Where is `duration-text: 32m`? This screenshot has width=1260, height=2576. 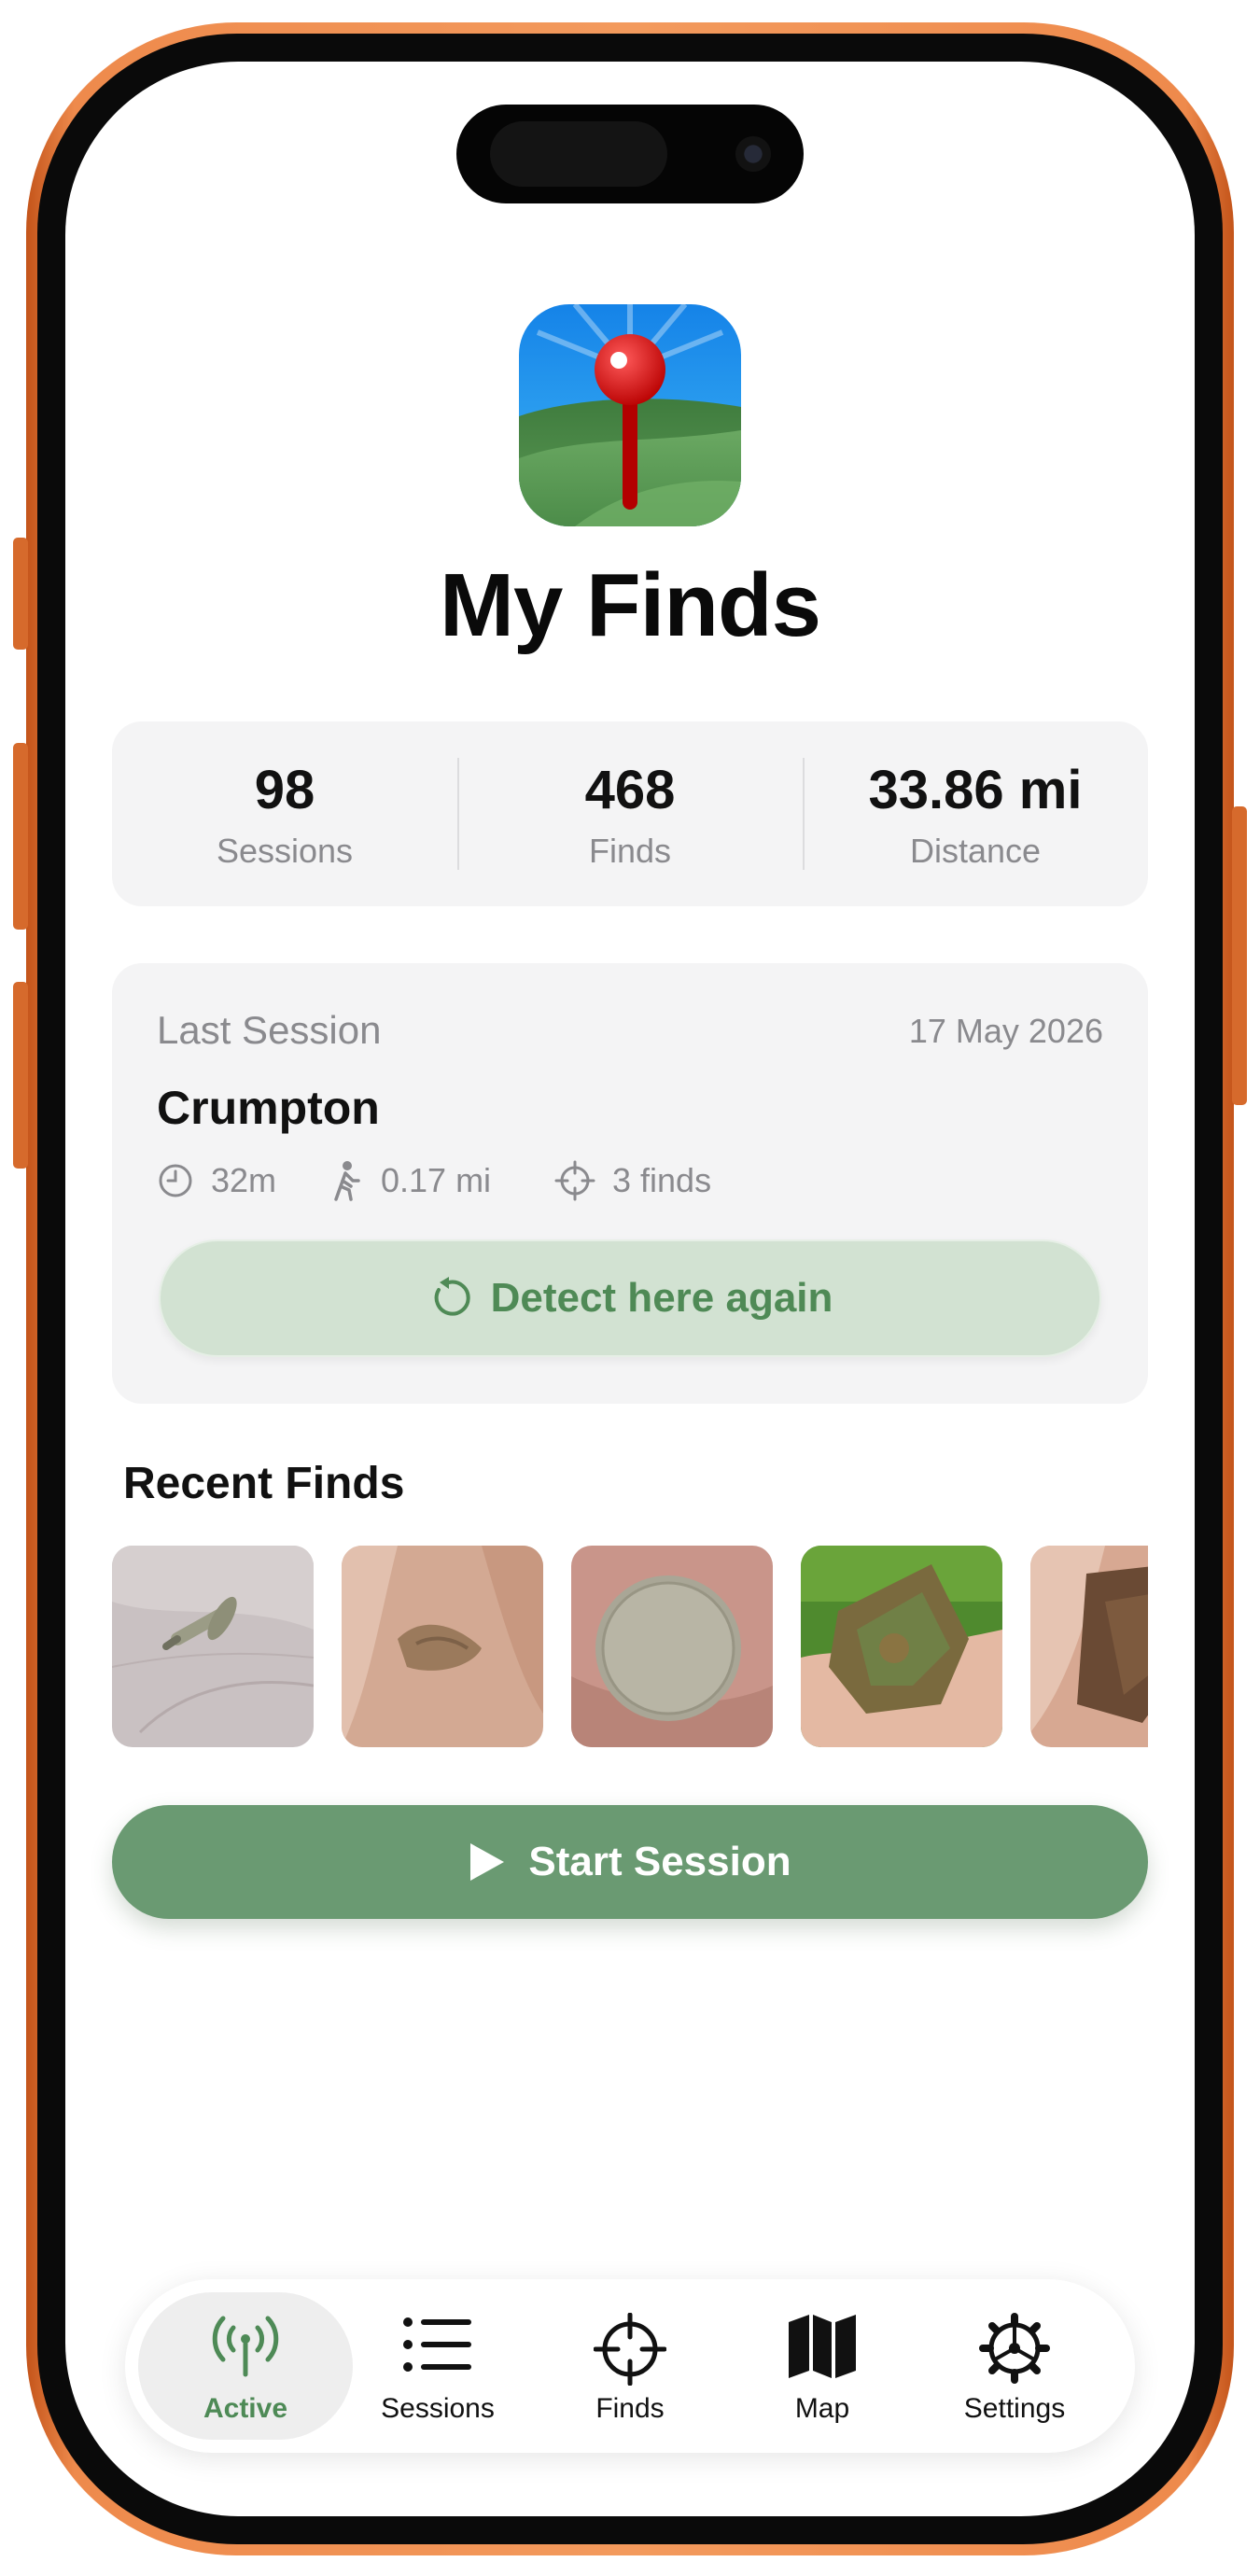
duration-text: 32m is located at coordinates (244, 1180).